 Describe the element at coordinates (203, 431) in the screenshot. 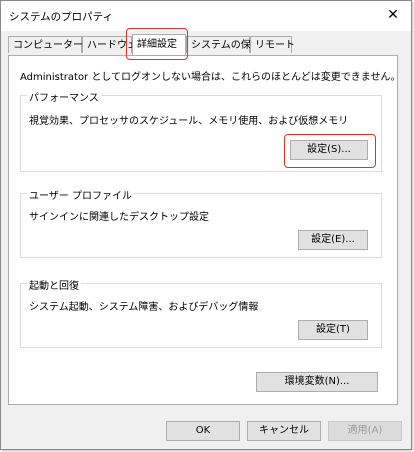

I see `ok-button: OK` at that location.